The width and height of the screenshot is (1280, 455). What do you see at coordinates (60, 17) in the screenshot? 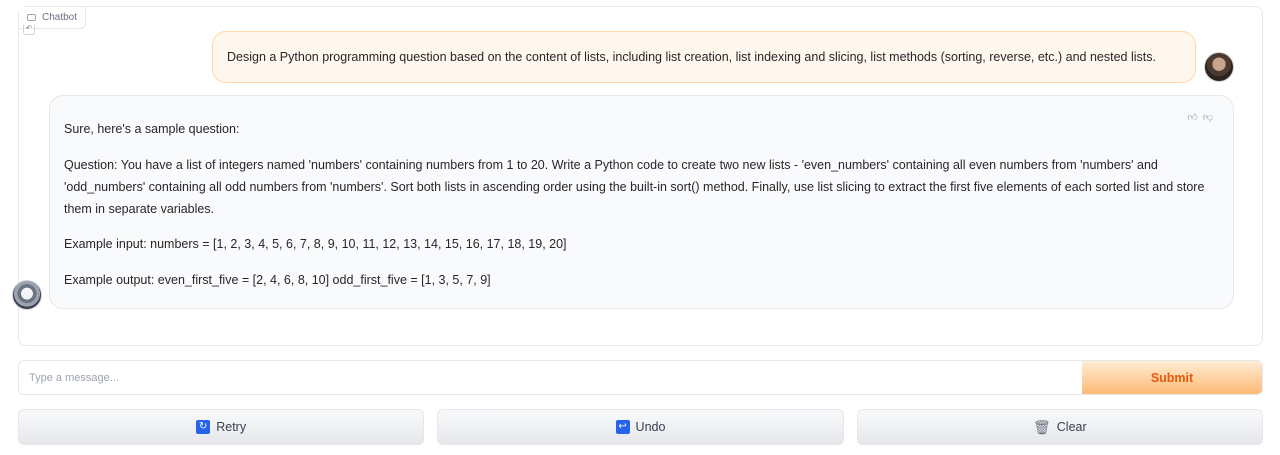
I see `chatbot-label-text: Chatbot` at bounding box center [60, 17].